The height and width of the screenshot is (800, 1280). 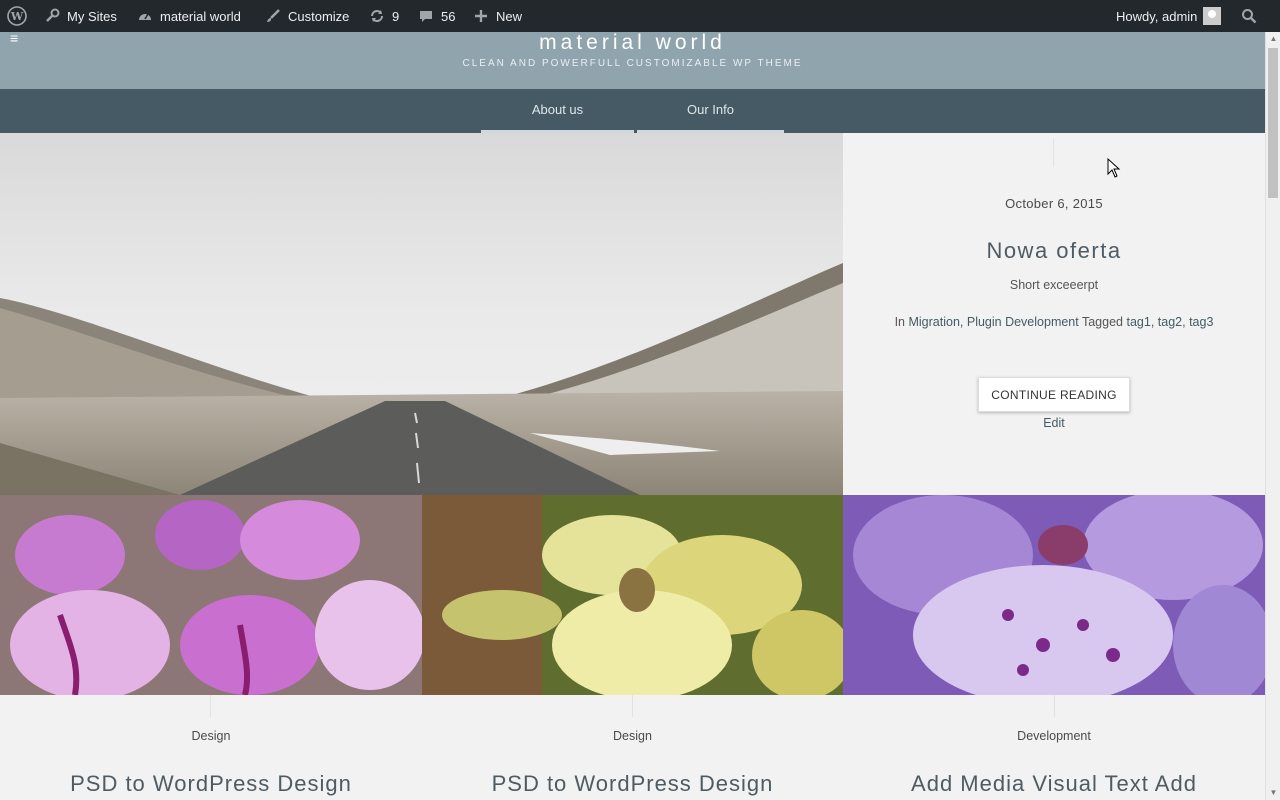 I want to click on wordpress-logo-icon: W, so click(x=17, y=16).